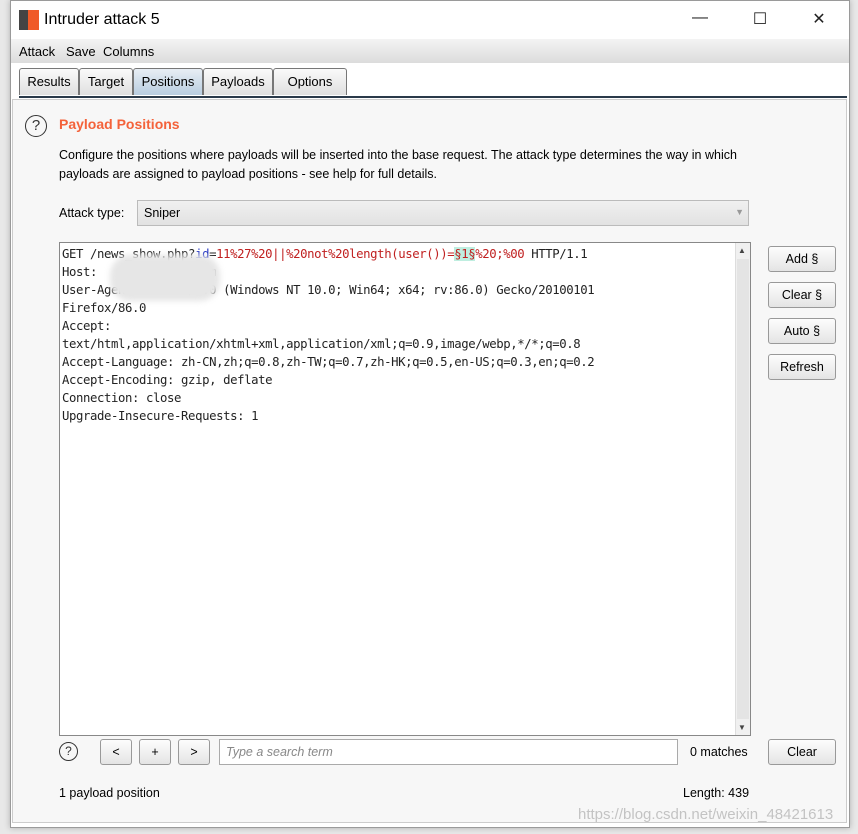 The height and width of the screenshot is (834, 858). Describe the element at coordinates (819, 19) in the screenshot. I see `close-button: ✕` at that location.